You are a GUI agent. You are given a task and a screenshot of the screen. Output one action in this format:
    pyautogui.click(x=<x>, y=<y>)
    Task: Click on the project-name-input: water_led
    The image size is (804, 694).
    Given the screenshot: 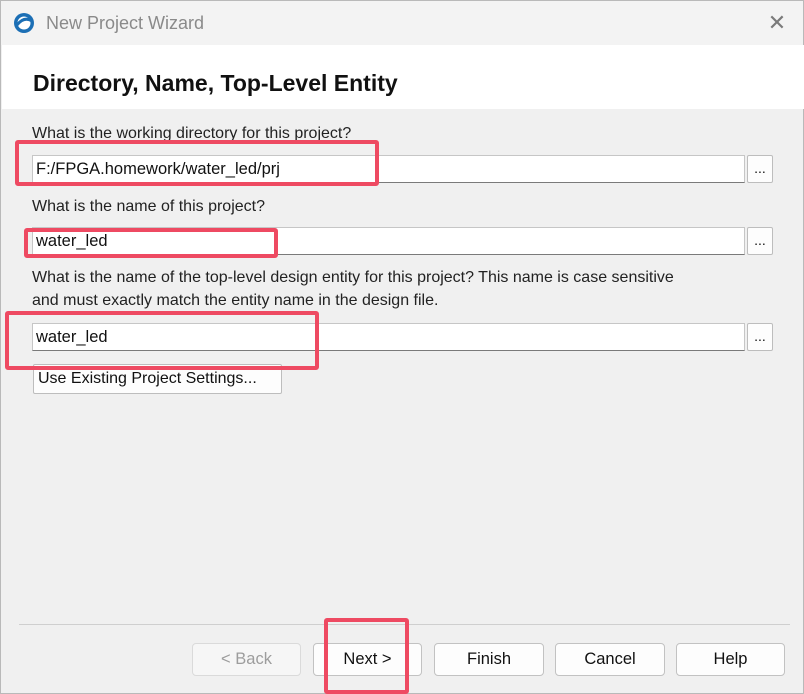 What is the action you would take?
    pyautogui.click(x=388, y=241)
    